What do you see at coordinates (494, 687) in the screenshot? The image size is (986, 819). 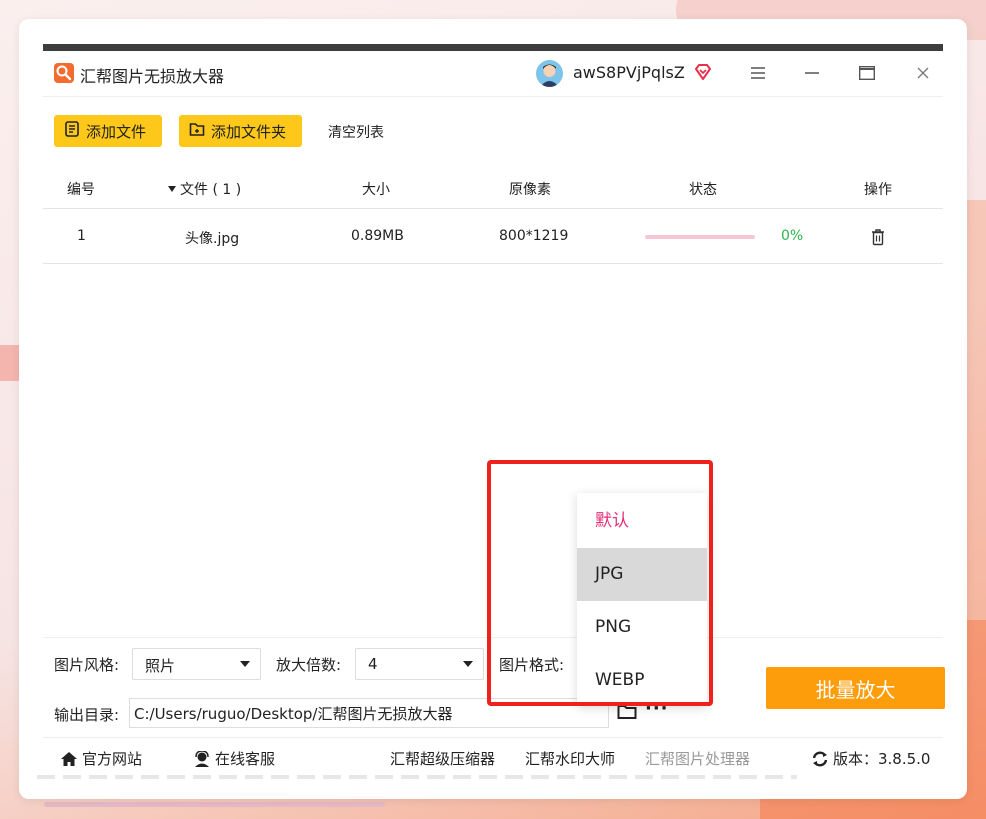 I see `settings-panel: 图片风格: 照片 放大倍数: 4 图片格式: 输出目录: ··· 批量放大` at bounding box center [494, 687].